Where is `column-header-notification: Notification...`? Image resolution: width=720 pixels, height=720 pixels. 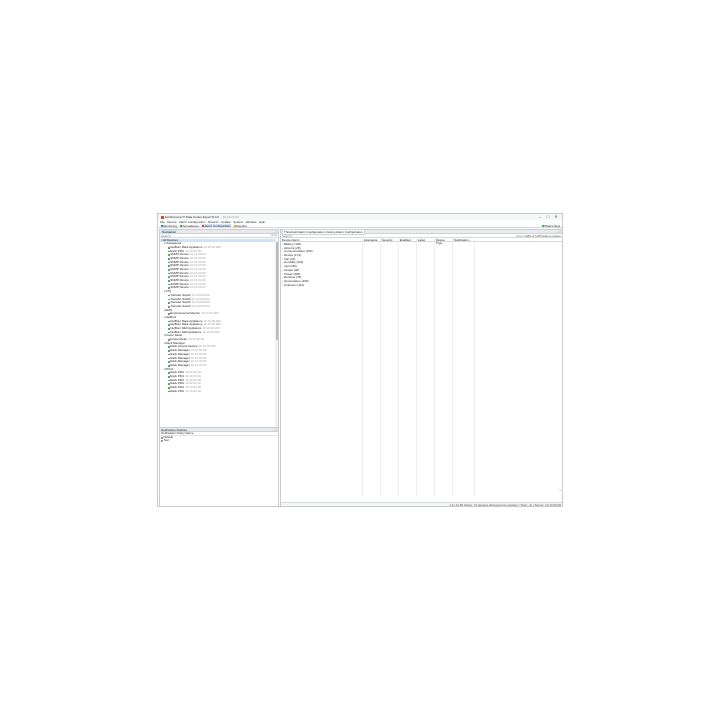 column-header-notification: Notification... is located at coordinates (464, 240).